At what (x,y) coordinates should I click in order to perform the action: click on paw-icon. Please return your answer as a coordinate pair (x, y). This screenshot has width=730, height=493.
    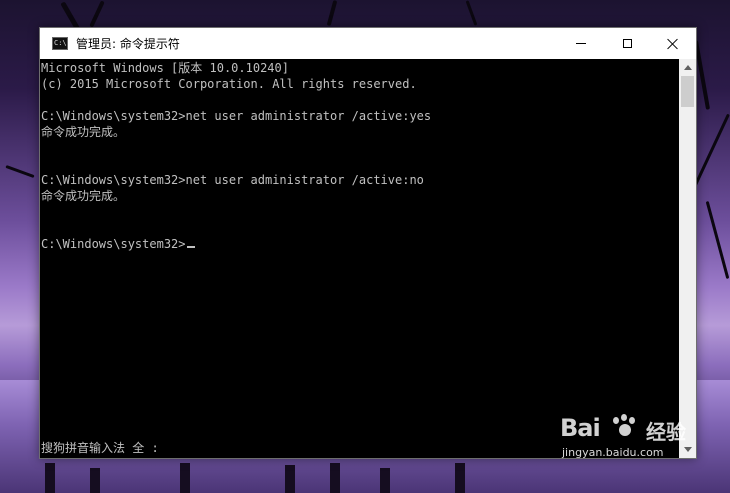
    Looking at the image, I should click on (623, 426).